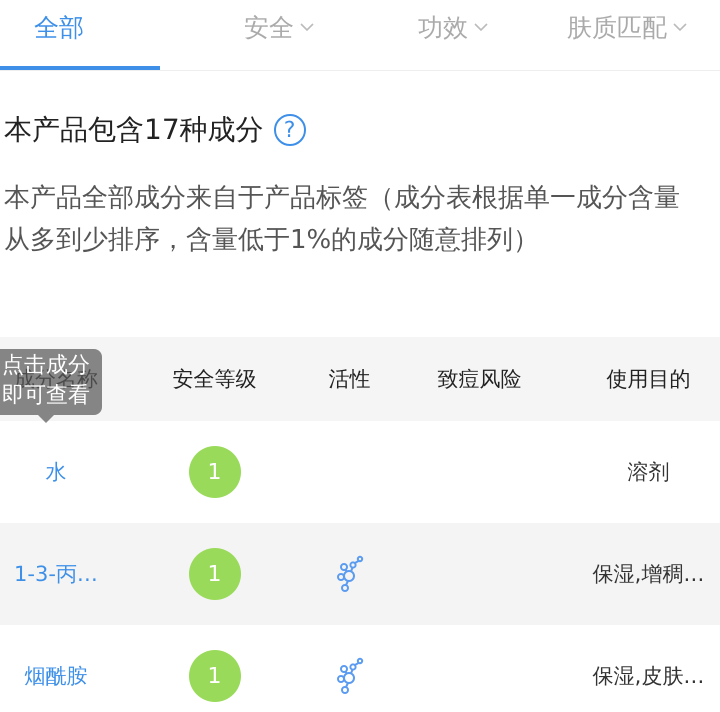 The image size is (720, 712). I want to click on table-row: 水 1 溶剂, so click(360, 472).